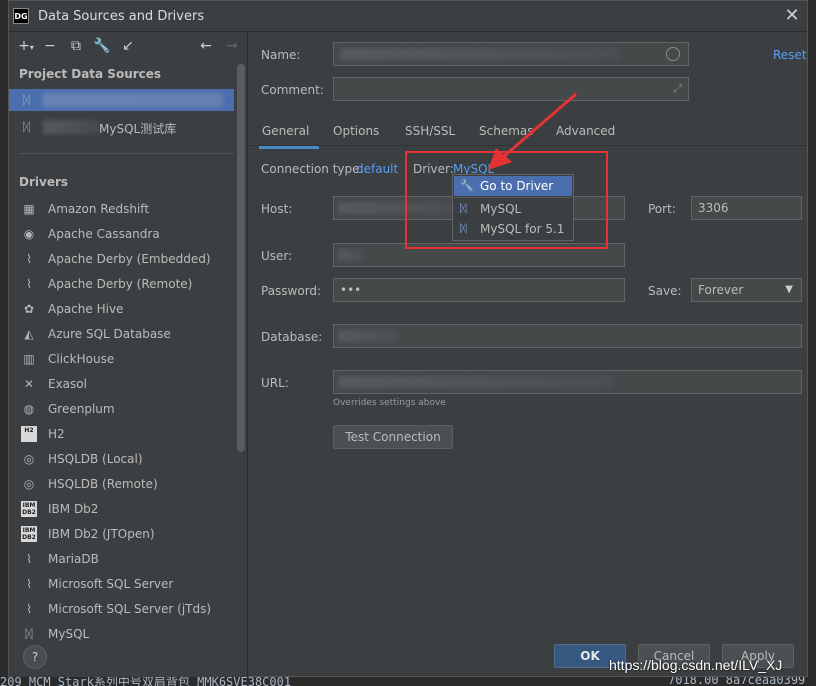  What do you see at coordinates (737, 681) in the screenshot?
I see `background-bottom-right-text: 7018.00 8a7ceaa0399` at bounding box center [737, 681].